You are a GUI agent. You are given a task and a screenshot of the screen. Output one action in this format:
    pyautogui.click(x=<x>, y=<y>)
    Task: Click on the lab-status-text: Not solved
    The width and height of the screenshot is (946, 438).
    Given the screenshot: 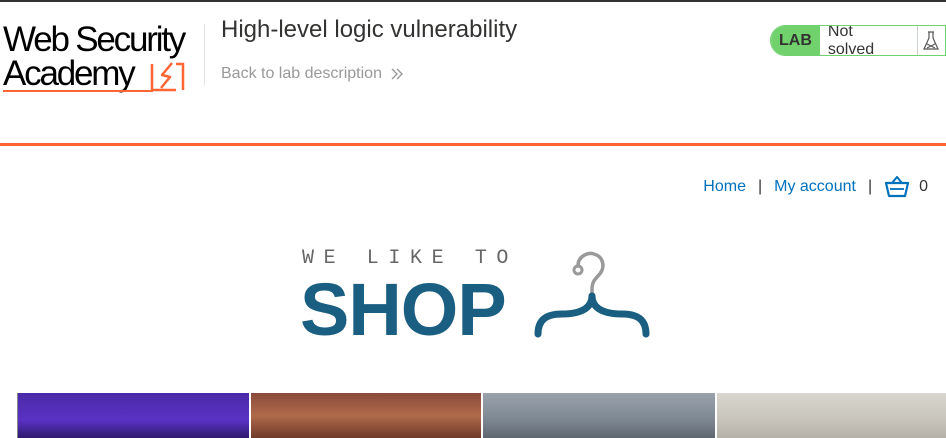 What is the action you would take?
    pyautogui.click(x=868, y=40)
    